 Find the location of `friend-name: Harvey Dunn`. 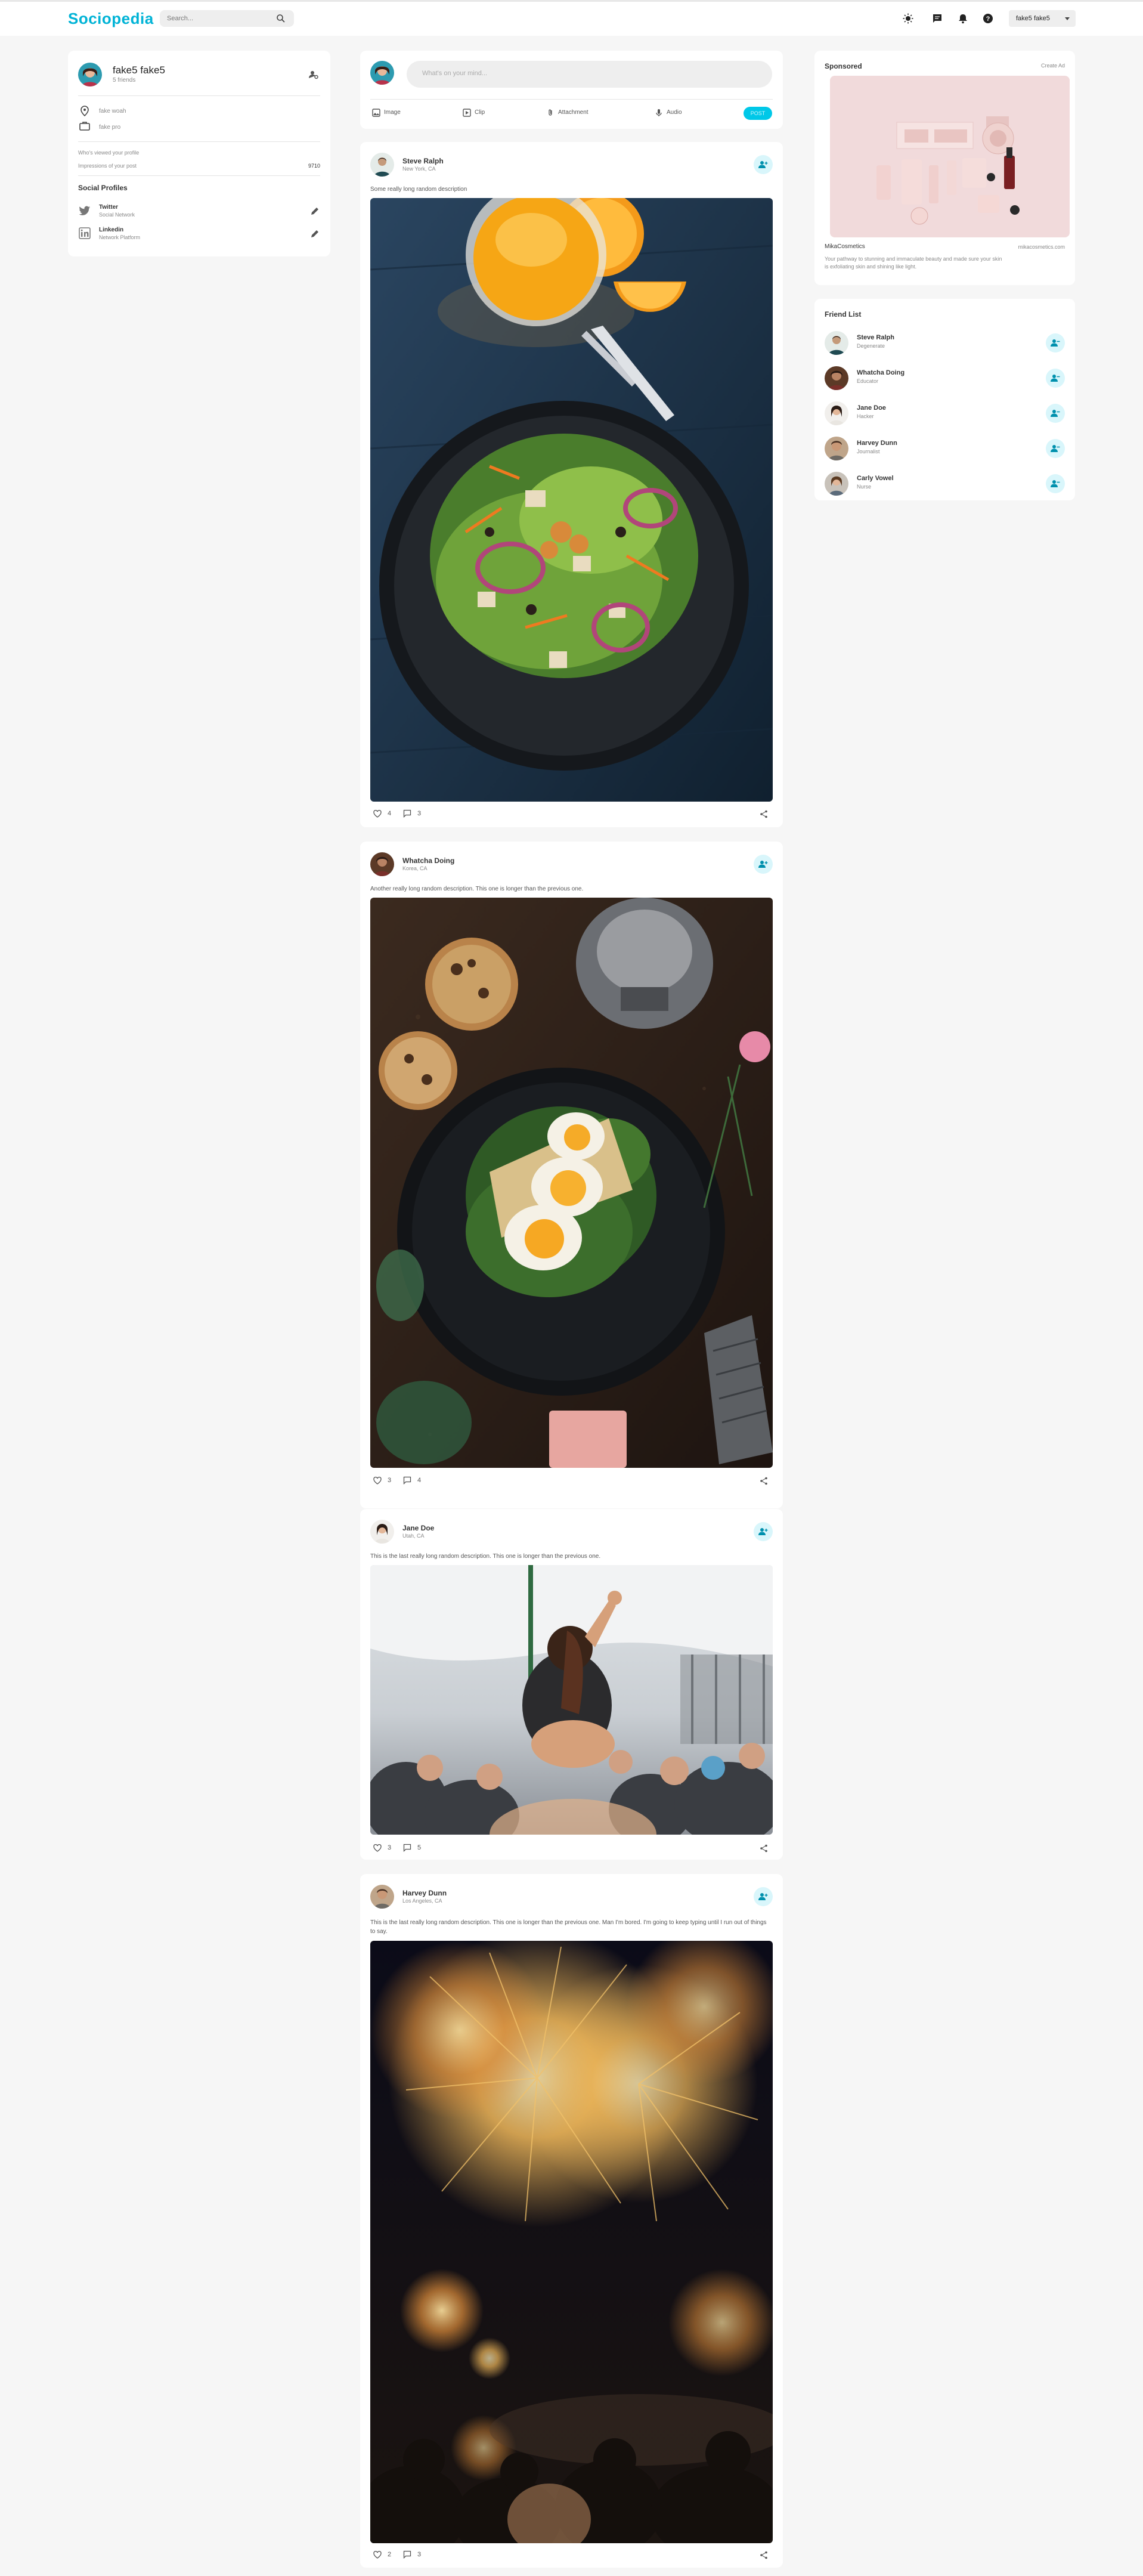

friend-name: Harvey Dunn is located at coordinates (877, 443).